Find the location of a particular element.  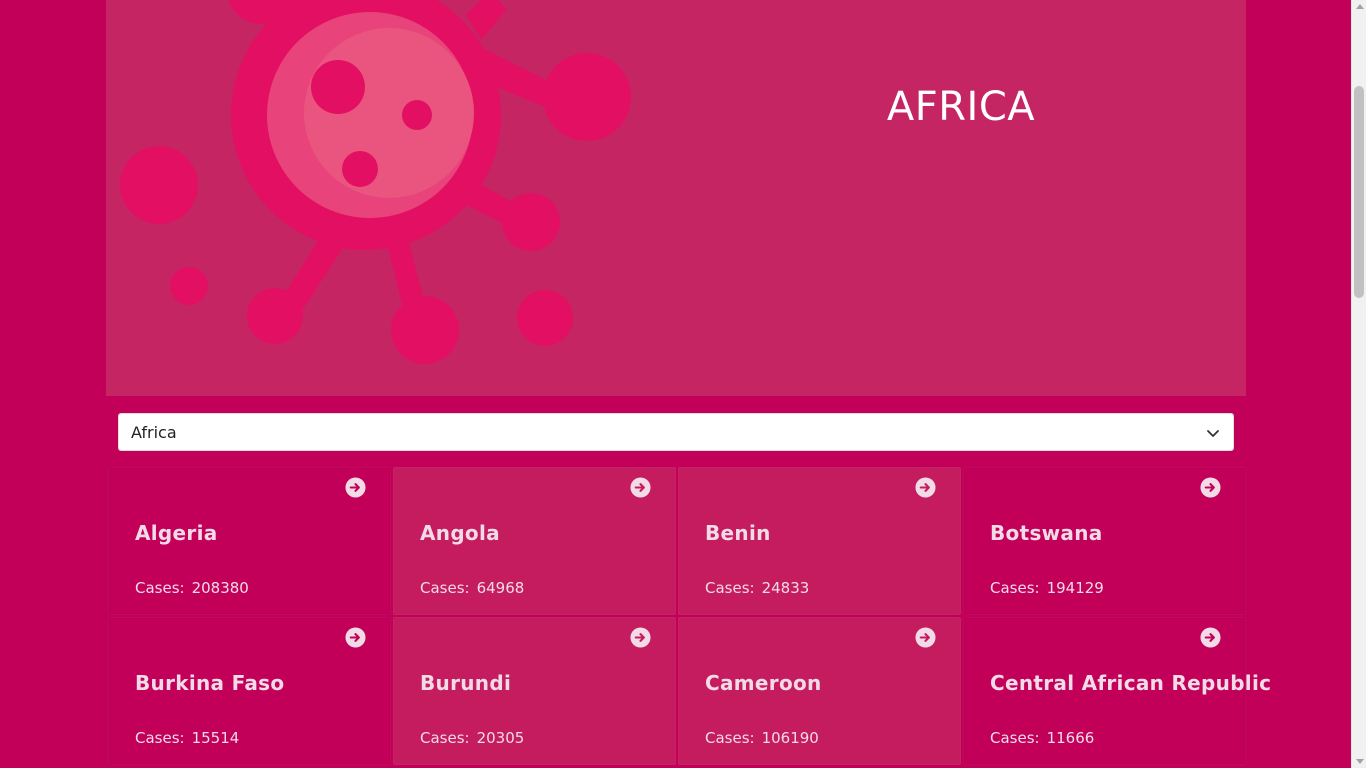

vertical-scrollbar is located at coordinates (1358, 384).